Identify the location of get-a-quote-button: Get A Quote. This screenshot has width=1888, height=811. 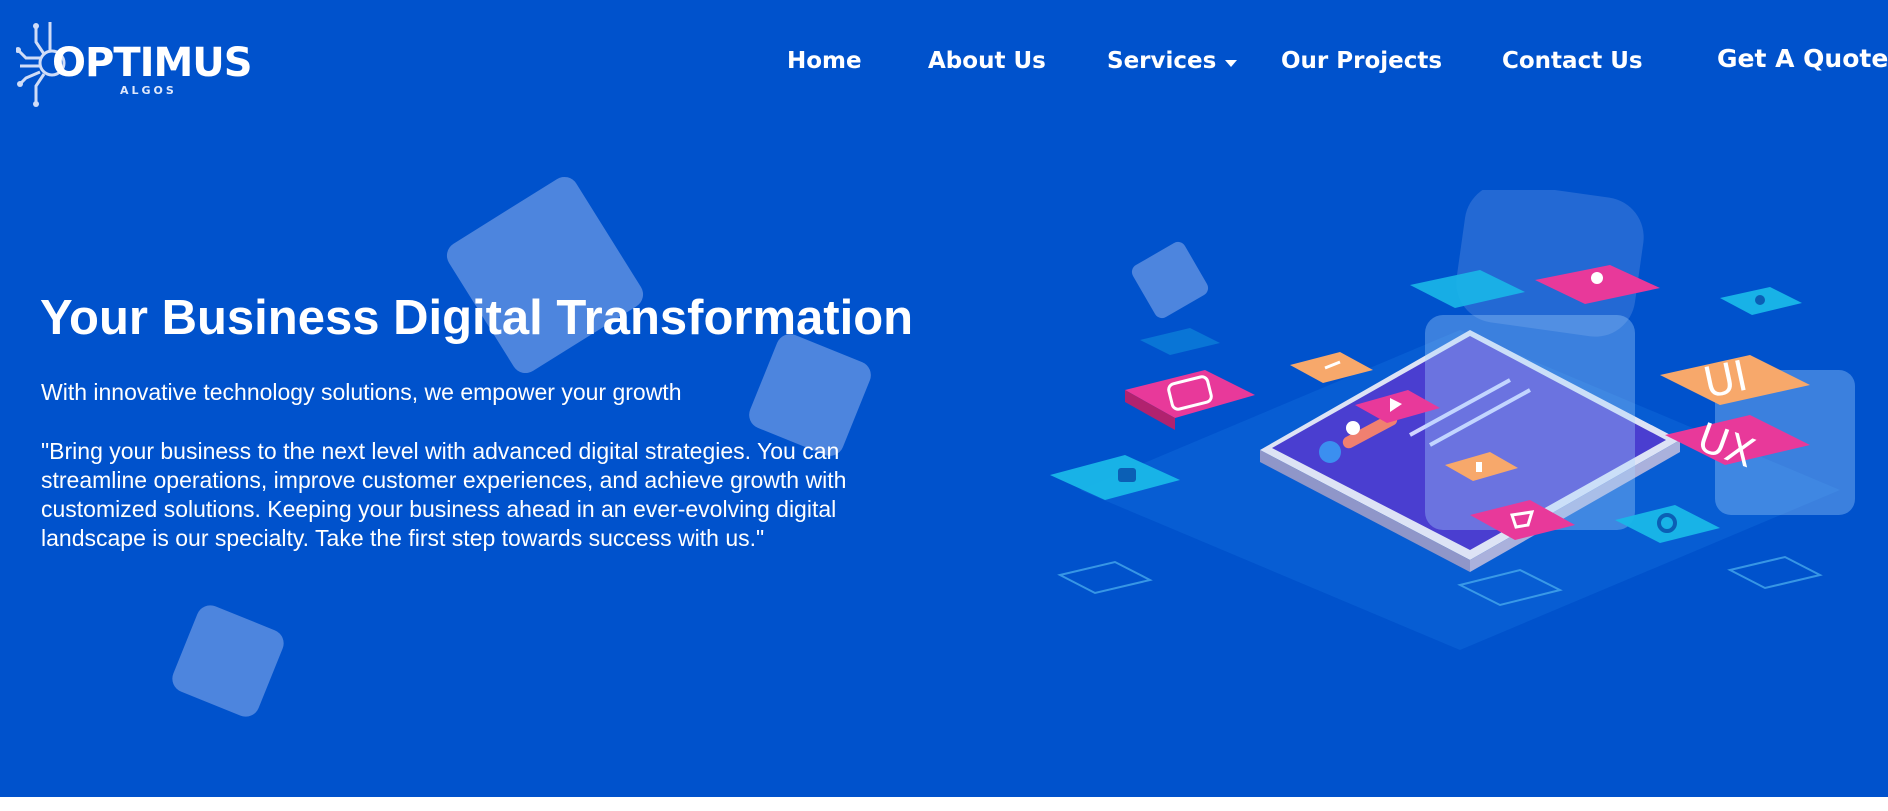
(1802, 58).